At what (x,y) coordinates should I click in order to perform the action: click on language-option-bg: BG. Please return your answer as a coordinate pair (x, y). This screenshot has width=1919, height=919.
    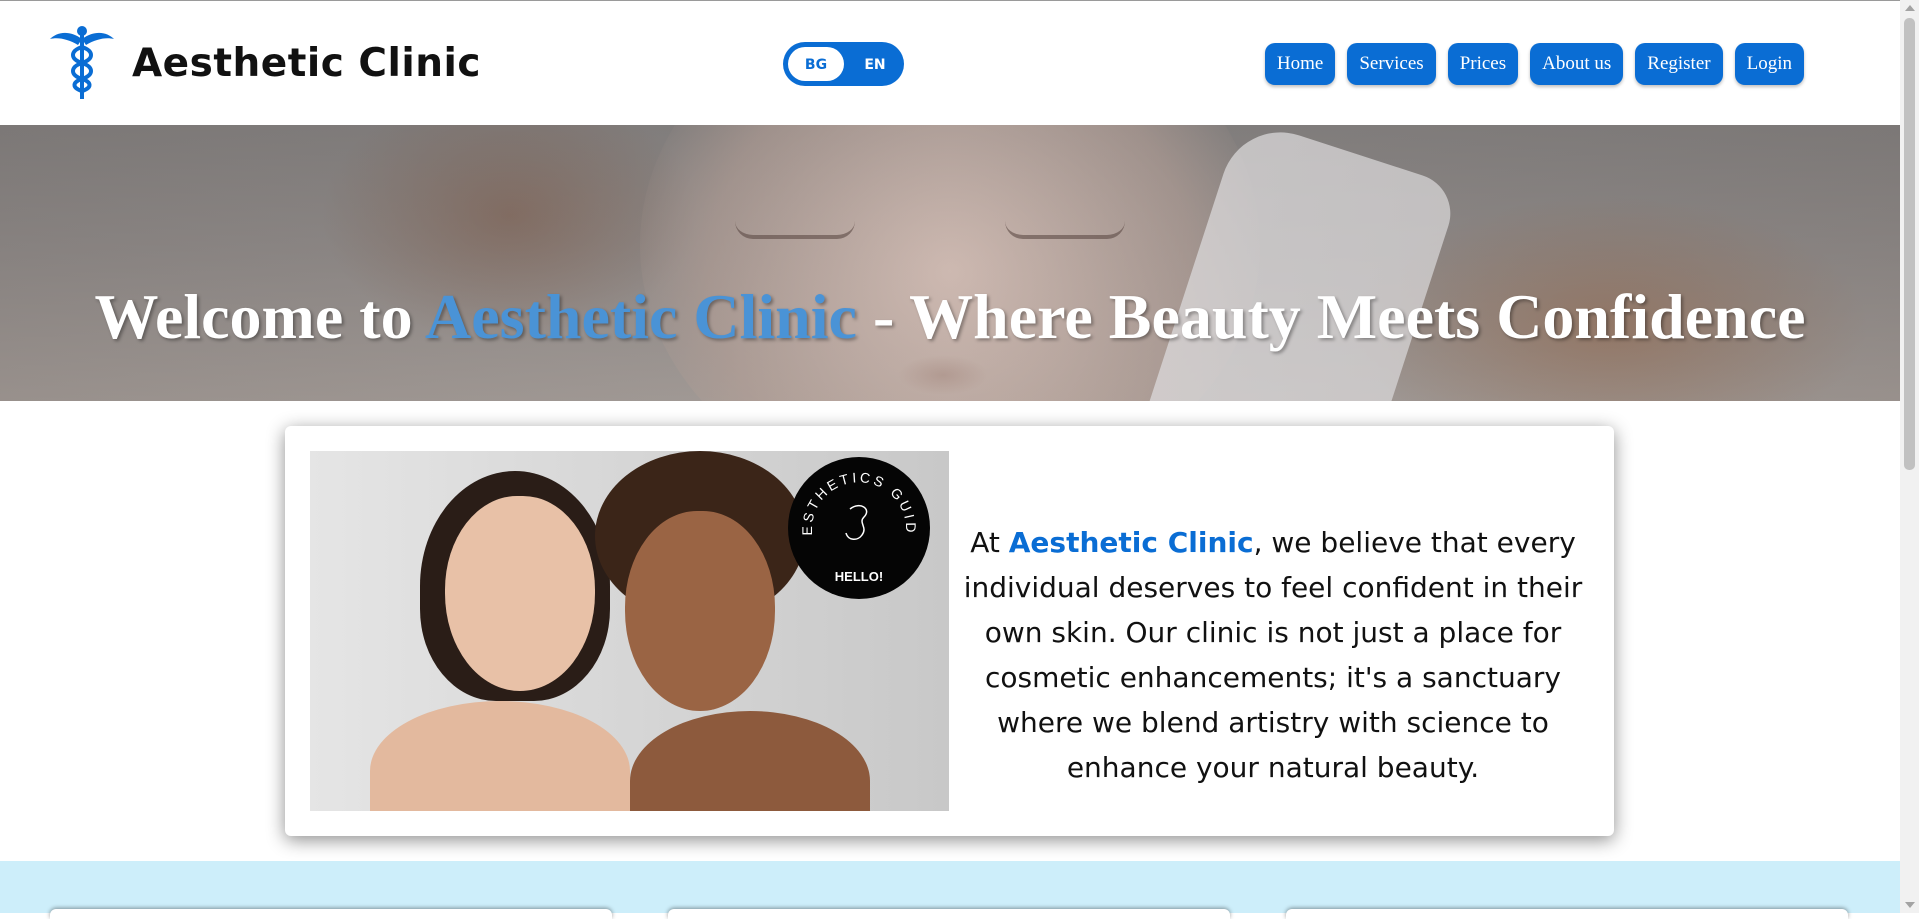
    Looking at the image, I should click on (816, 64).